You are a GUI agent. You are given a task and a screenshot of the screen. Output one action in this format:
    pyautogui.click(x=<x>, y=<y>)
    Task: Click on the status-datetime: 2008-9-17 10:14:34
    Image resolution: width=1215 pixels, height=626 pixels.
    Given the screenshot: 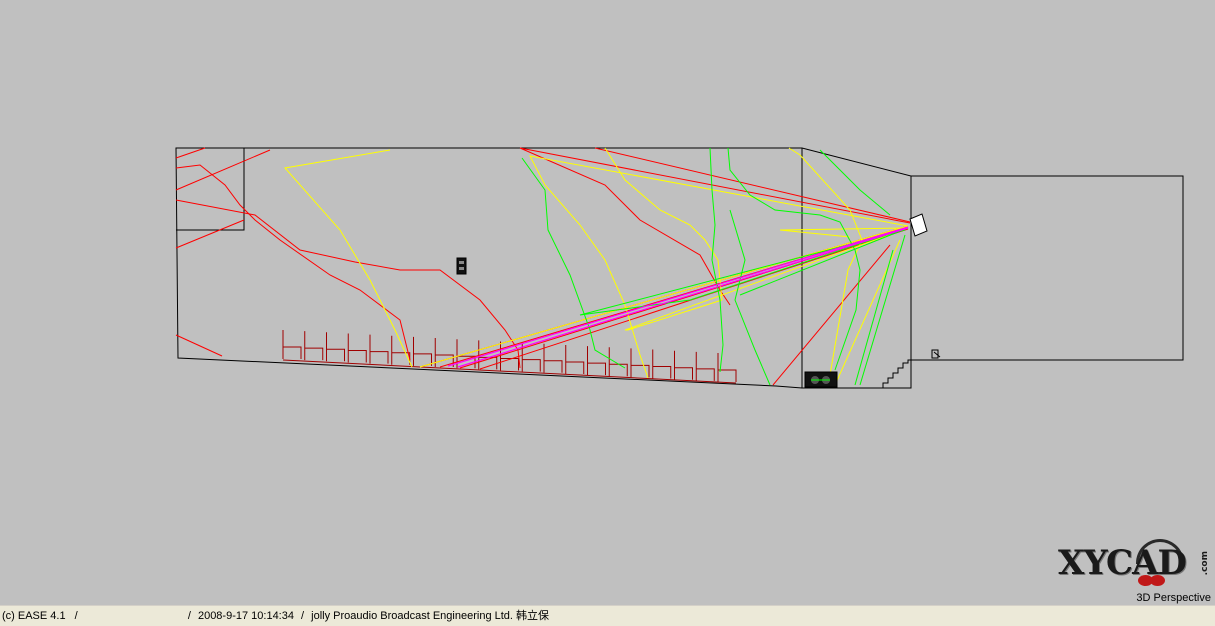 What is the action you would take?
    pyautogui.click(x=245, y=616)
    